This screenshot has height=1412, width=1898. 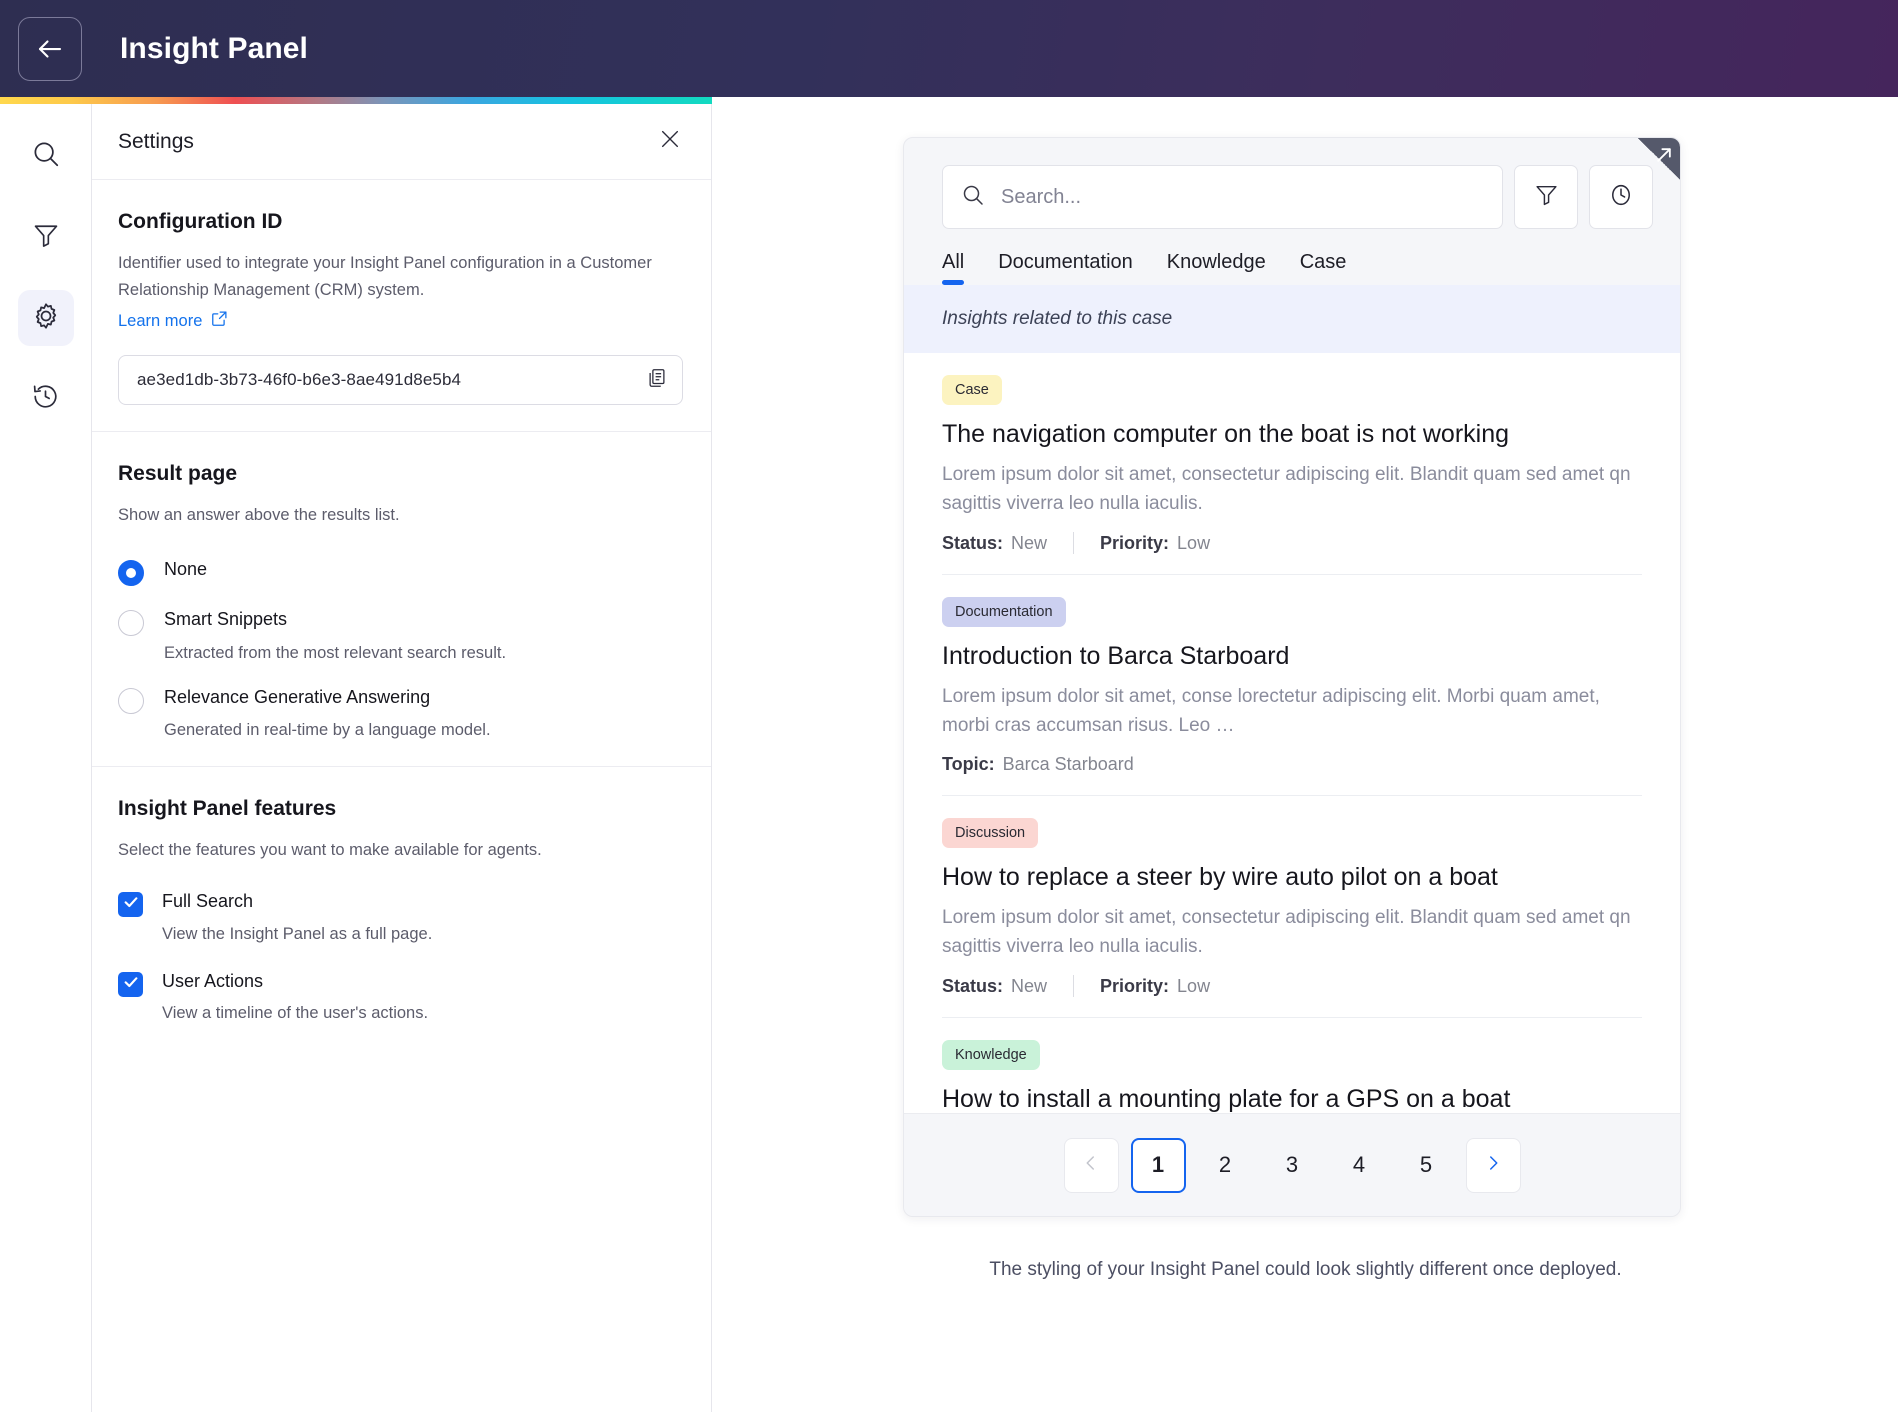 What do you see at coordinates (1292, 319) in the screenshot?
I see `insights-banner: Insights related to this case` at bounding box center [1292, 319].